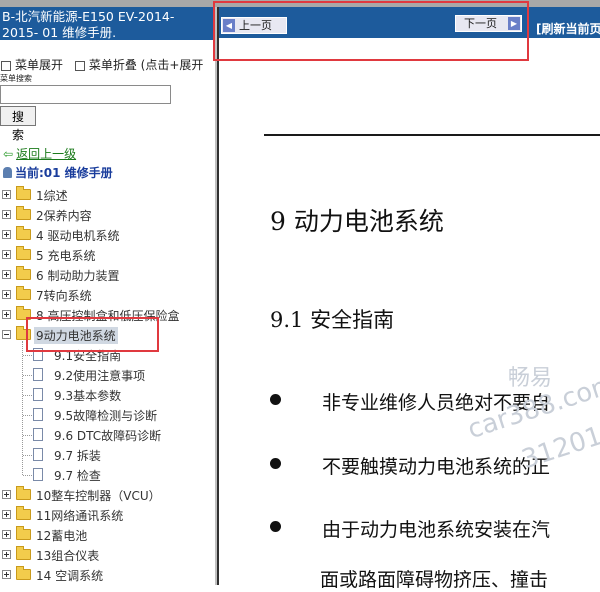 This screenshot has height=592, width=600. Describe the element at coordinates (436, 530) in the screenshot. I see `bullet-text: 由于动力电池系统安装在汽` at that location.